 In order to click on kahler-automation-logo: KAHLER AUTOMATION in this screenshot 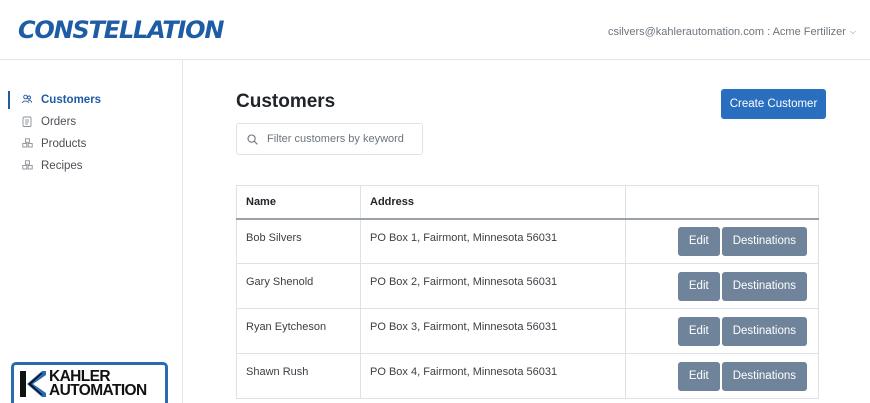, I will do `click(89, 382)`.